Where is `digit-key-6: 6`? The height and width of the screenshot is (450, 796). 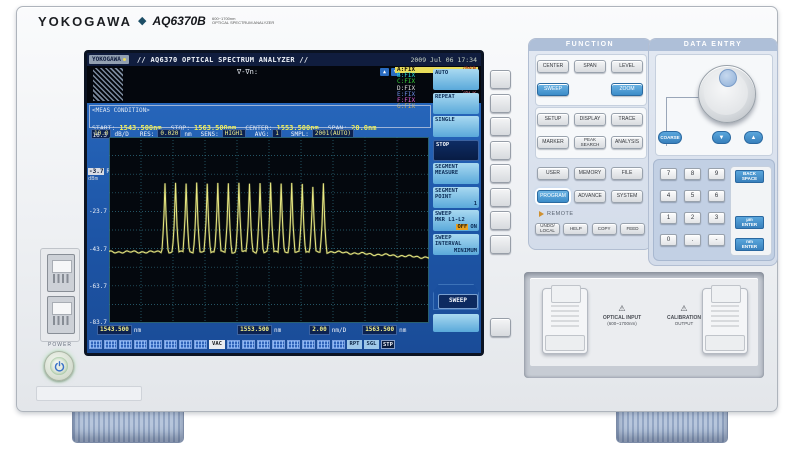
digit-key-6: 6 is located at coordinates (716, 196).